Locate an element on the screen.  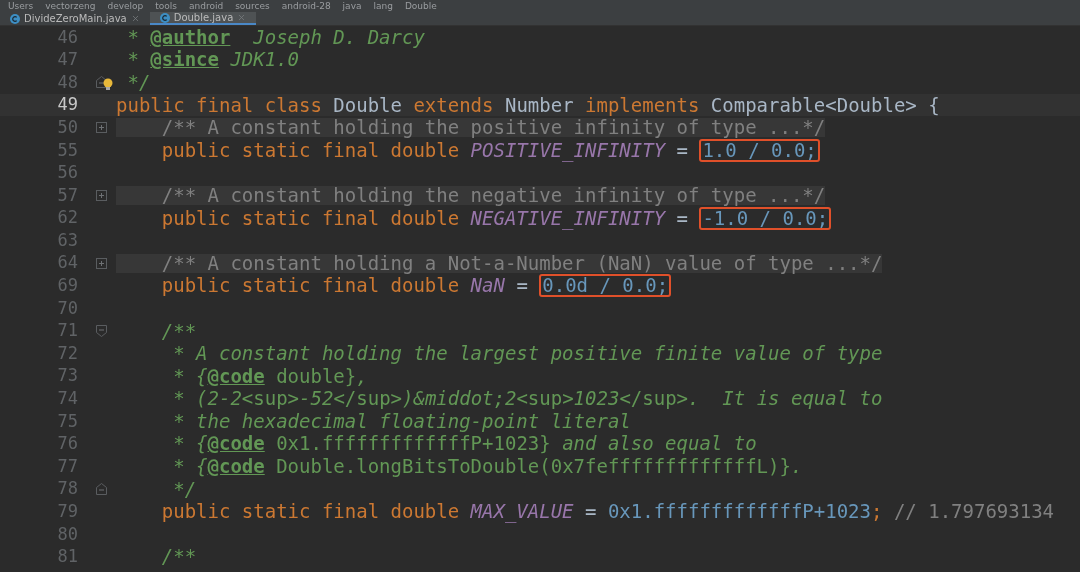
code-text: * (2-2<sup>-52</sup>)&middot;2<sup>1023</sup>. It is equal to is located at coordinates (527, 399).